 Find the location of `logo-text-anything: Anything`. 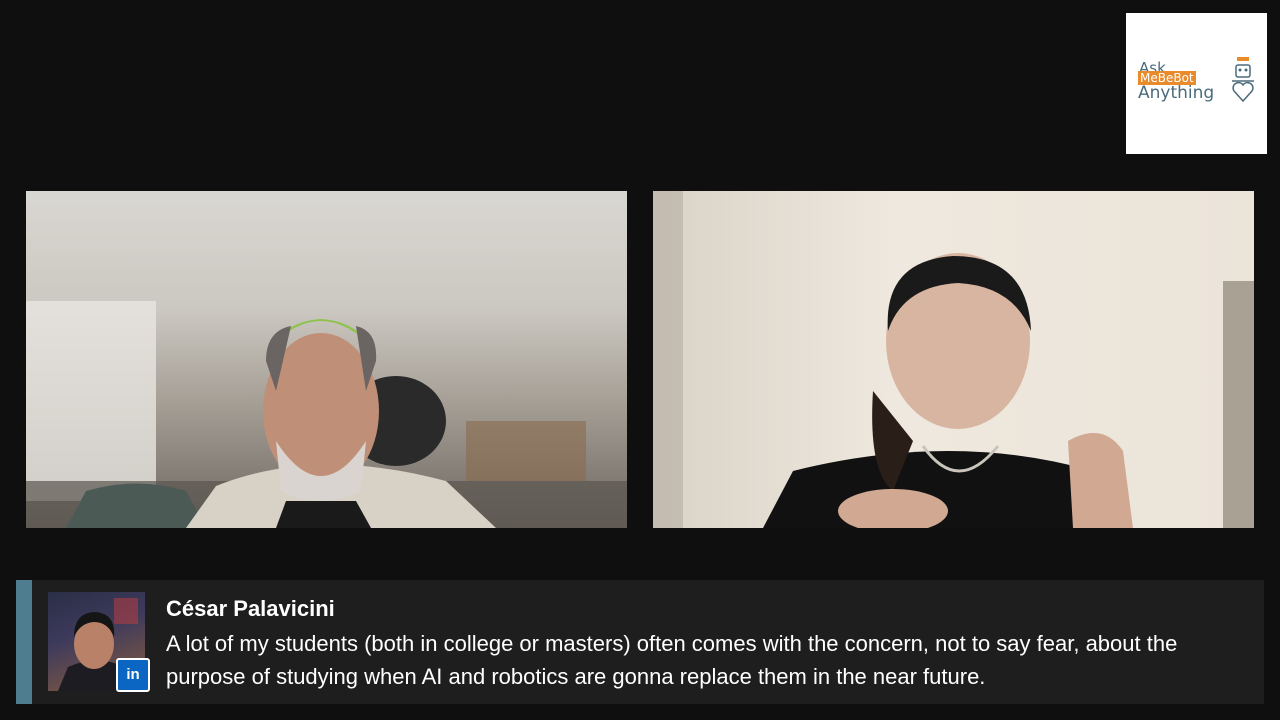

logo-text-anything: Anything is located at coordinates (1176, 93).